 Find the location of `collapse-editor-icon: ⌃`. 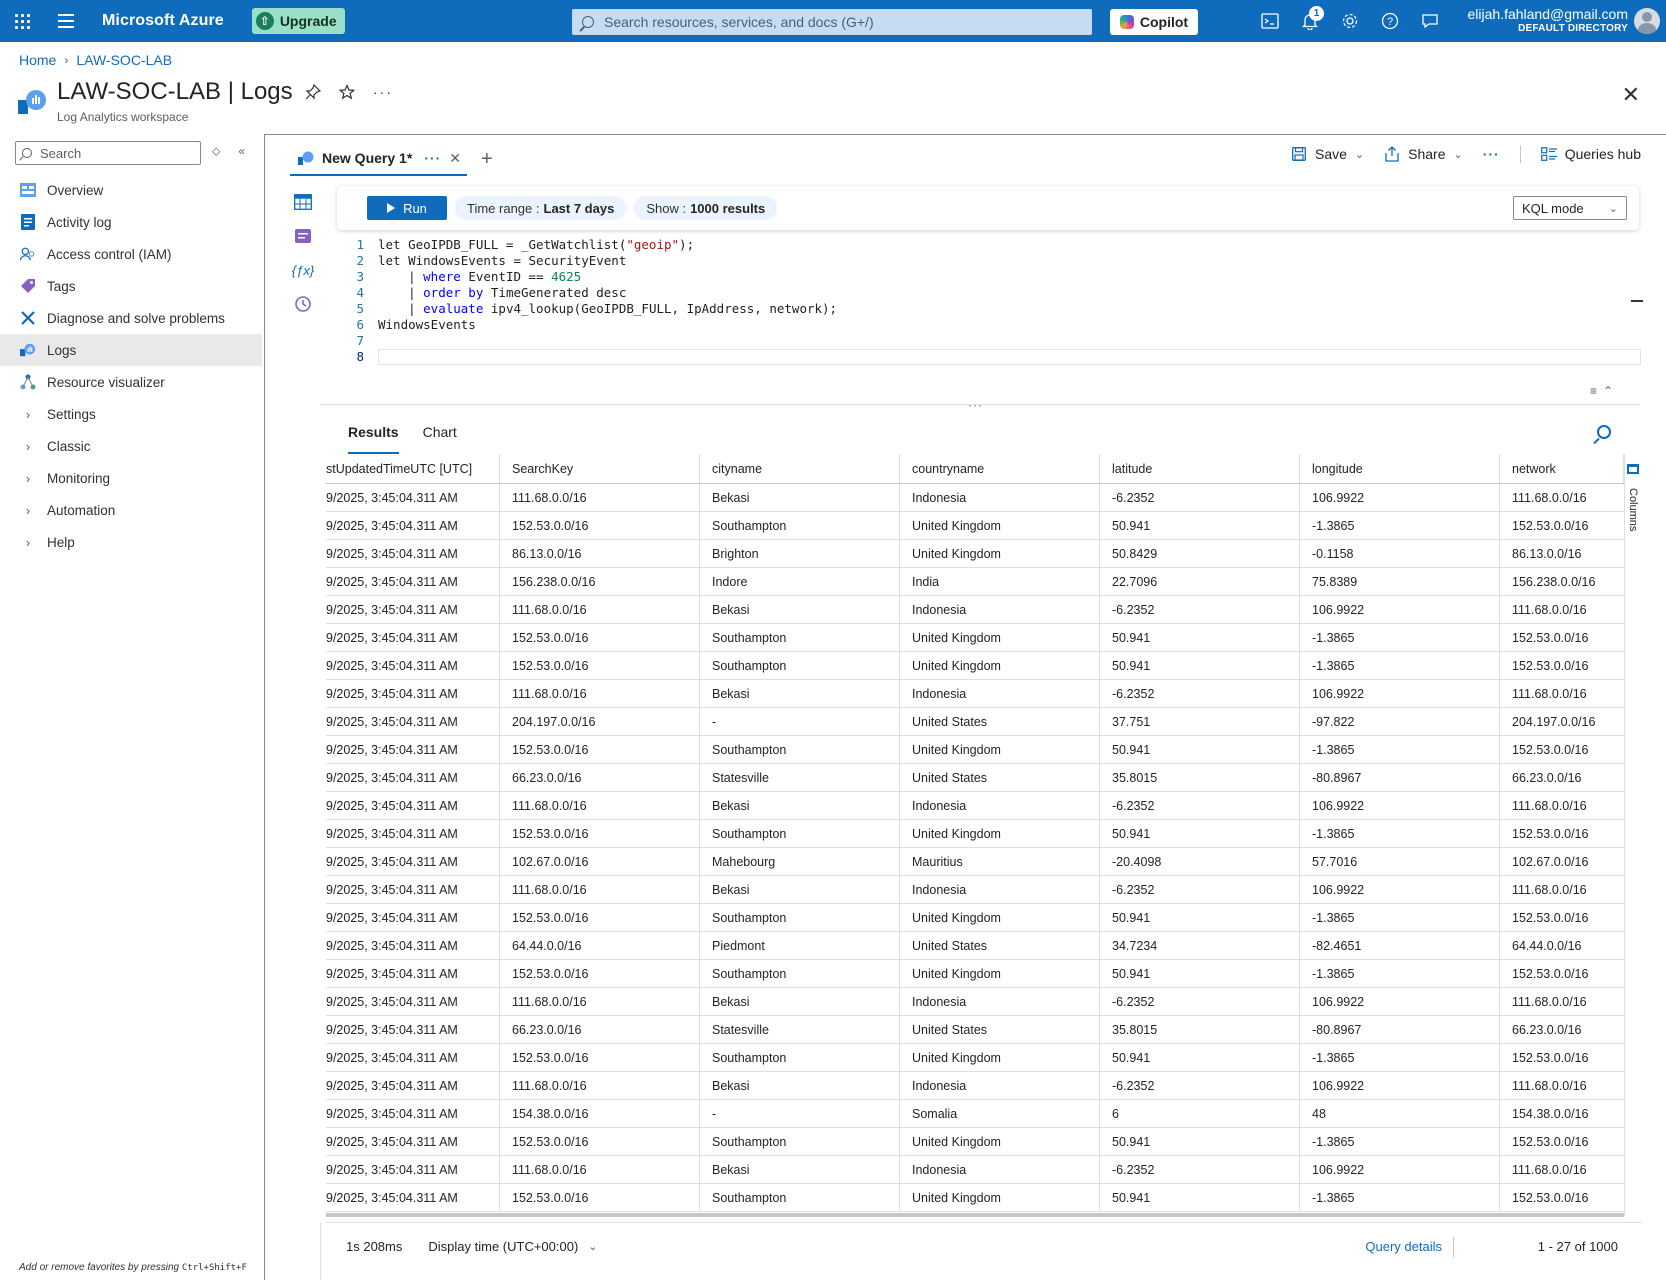

collapse-editor-icon: ⌃ is located at coordinates (1608, 391).